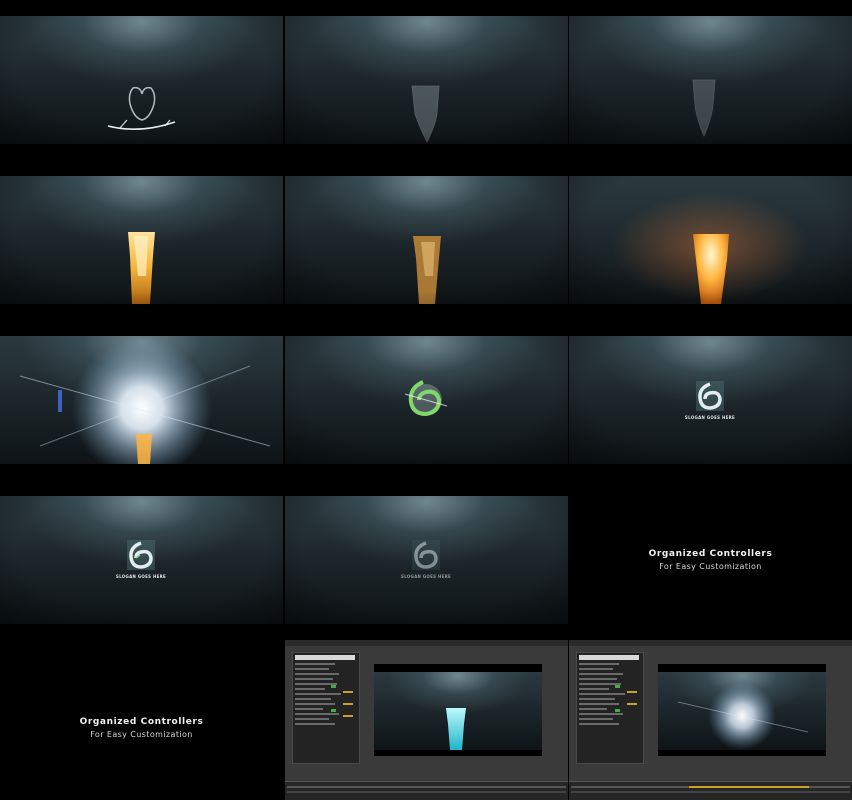  I want to click on frame-logo-slogan-2: SLOGAN GOES HERE, so click(141, 560).